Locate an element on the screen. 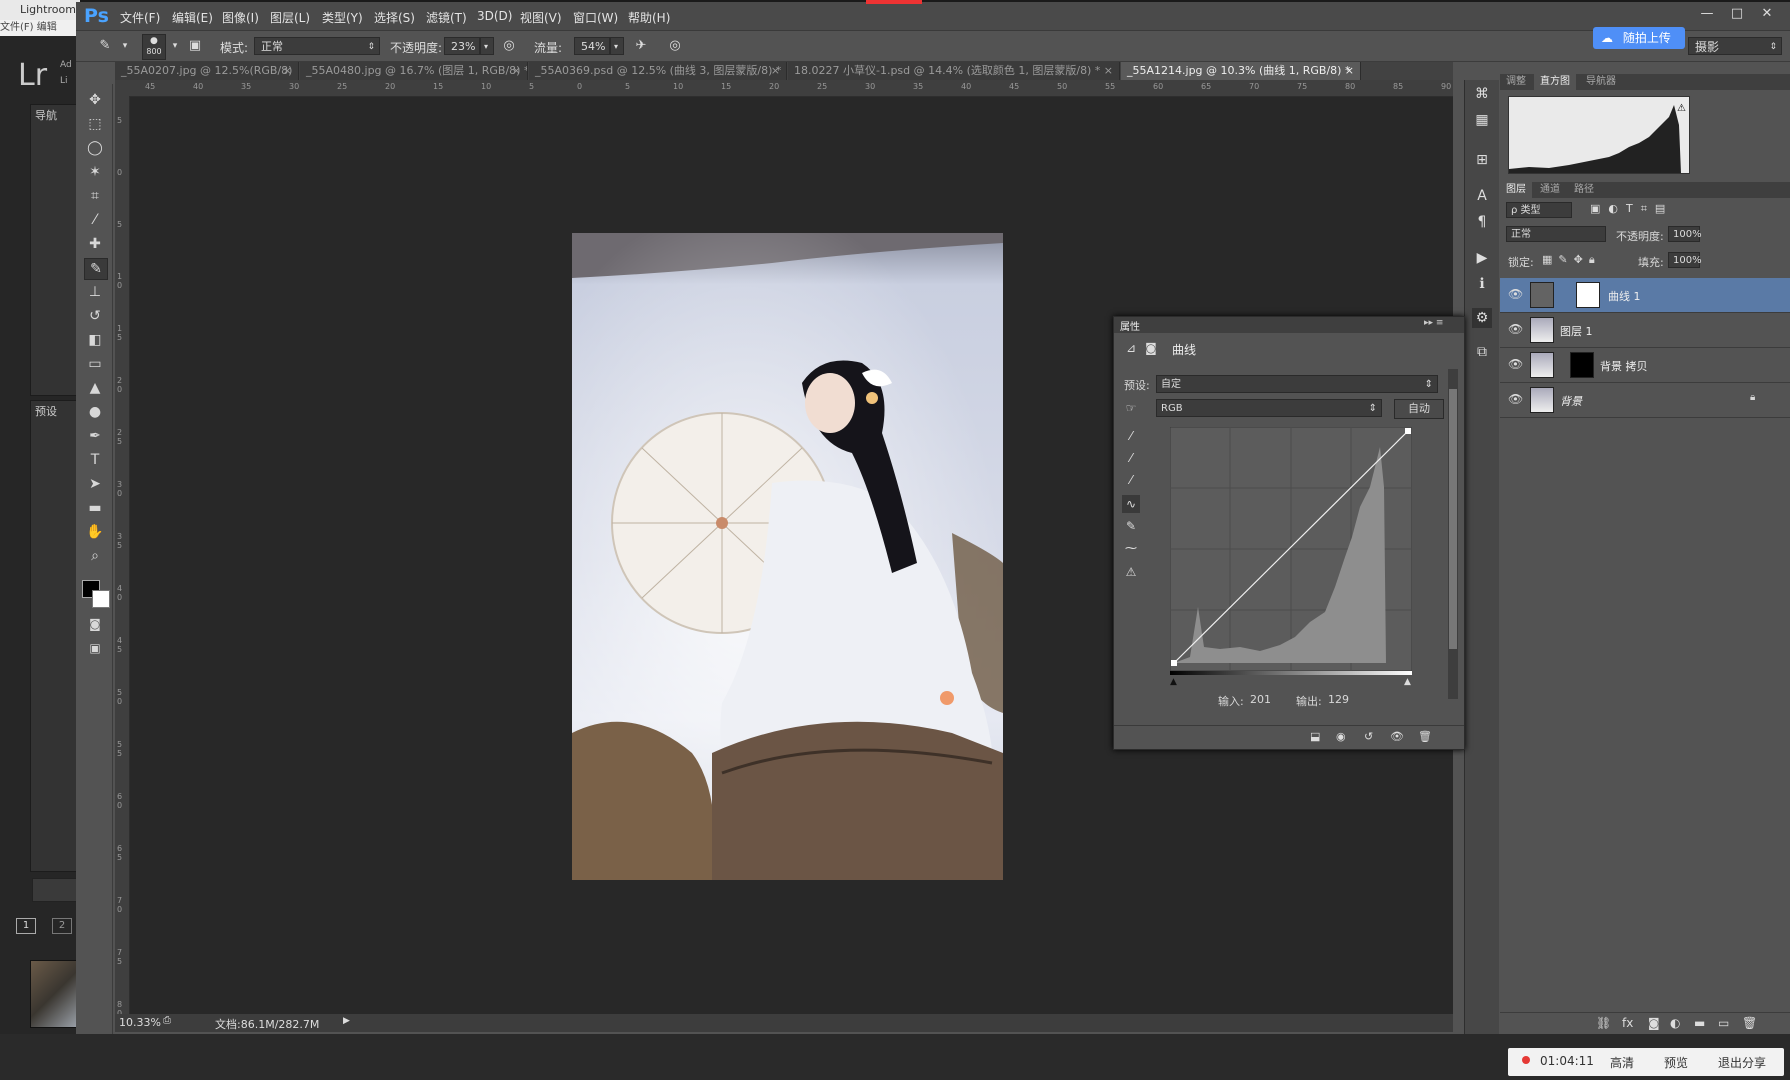 This screenshot has height=1080, width=1790. brush-tool-icon: ✎ is located at coordinates (96, 269).